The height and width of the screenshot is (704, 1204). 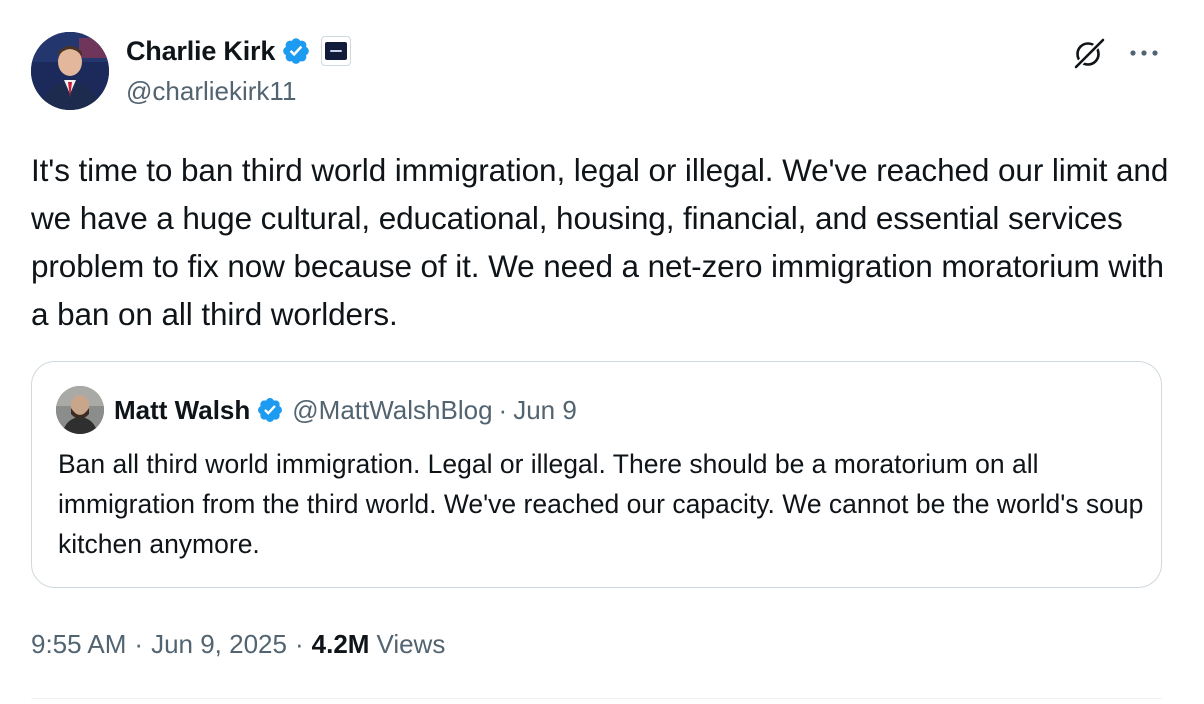 What do you see at coordinates (392, 410) in the screenshot?
I see `quoted-author-handle: @MattWalshBlog` at bounding box center [392, 410].